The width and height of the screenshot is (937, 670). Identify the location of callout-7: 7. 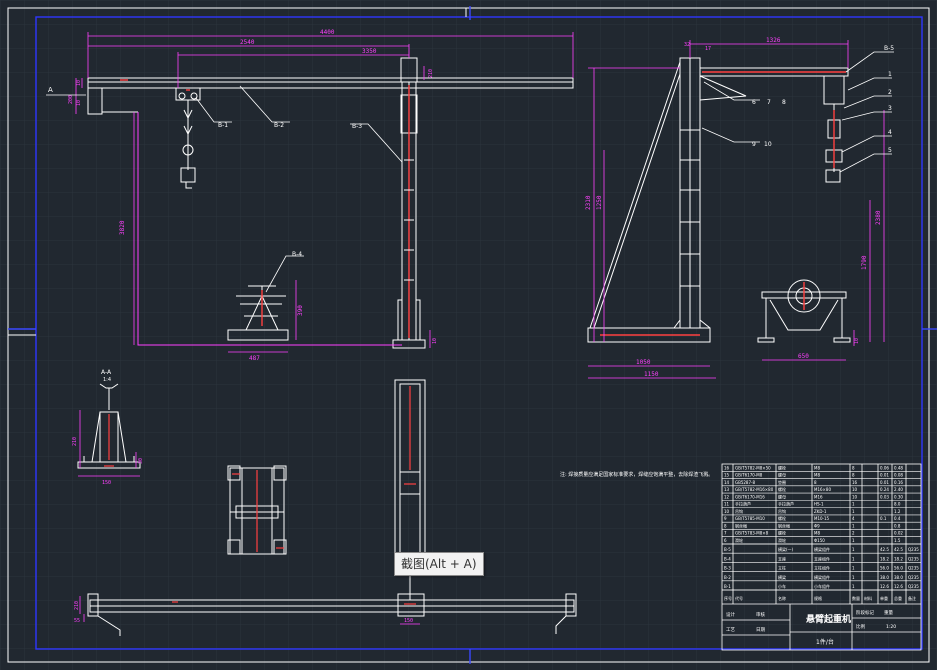
(769, 102).